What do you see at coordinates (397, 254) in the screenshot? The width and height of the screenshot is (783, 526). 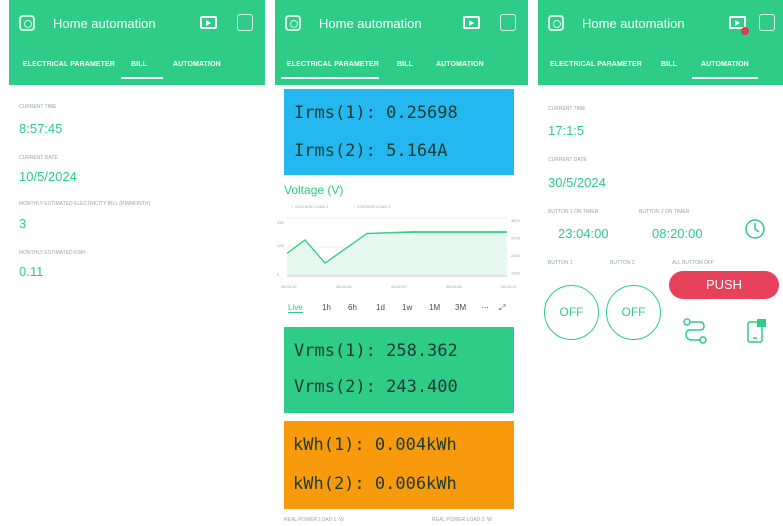 I see `series-area` at bounding box center [397, 254].